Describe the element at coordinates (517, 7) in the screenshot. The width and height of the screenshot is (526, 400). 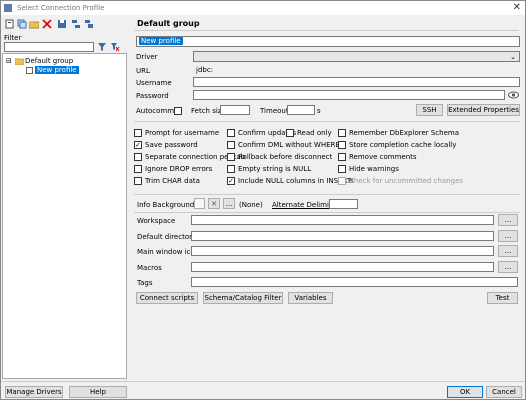
I see `close-icon: ✕` at that location.